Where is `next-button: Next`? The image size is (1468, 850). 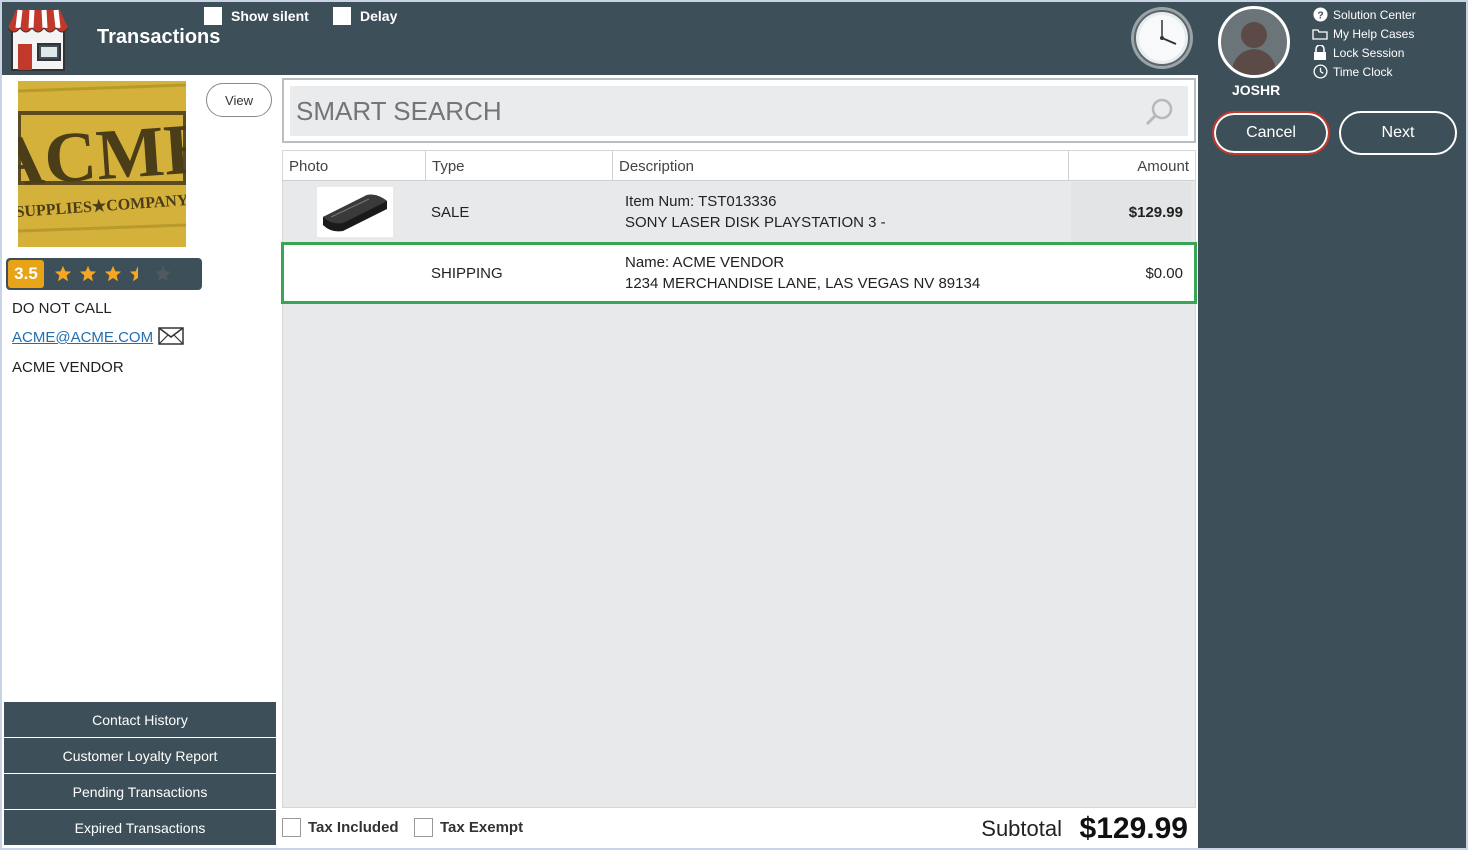 next-button: Next is located at coordinates (1398, 133).